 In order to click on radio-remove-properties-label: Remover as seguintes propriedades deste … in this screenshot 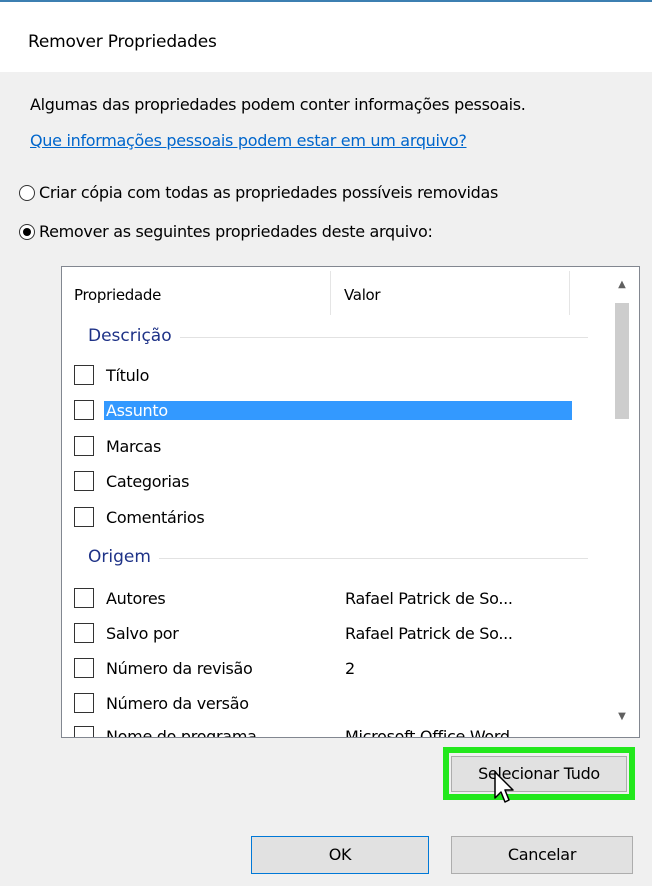, I will do `click(236, 231)`.